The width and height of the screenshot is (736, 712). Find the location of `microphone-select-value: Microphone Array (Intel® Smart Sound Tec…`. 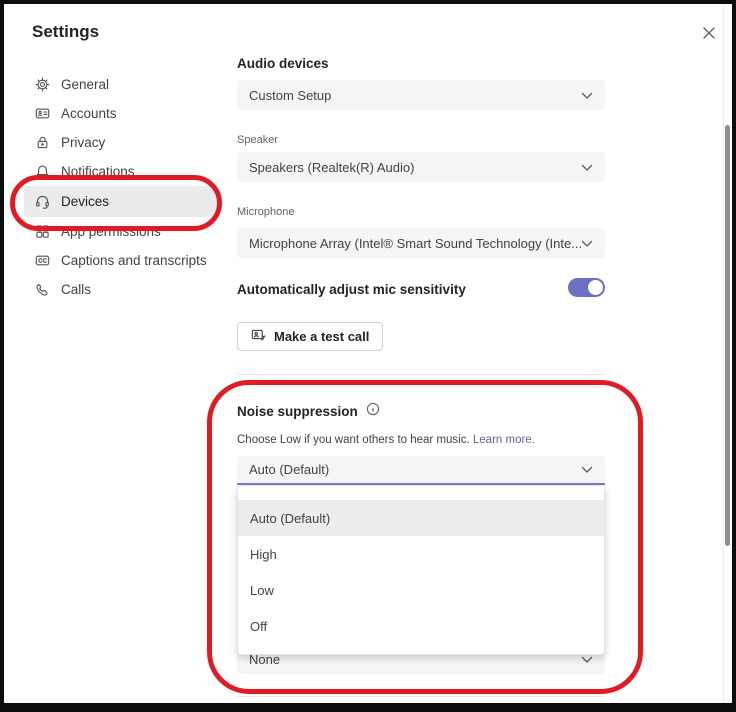

microphone-select-value: Microphone Array (Intel® Smart Sound Tec… is located at coordinates (415, 243).